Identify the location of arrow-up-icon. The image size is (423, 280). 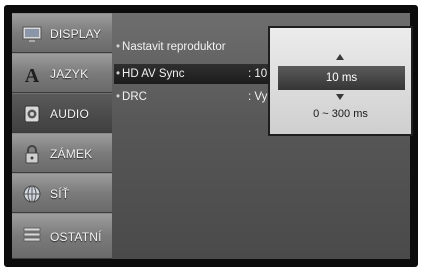
(340, 57).